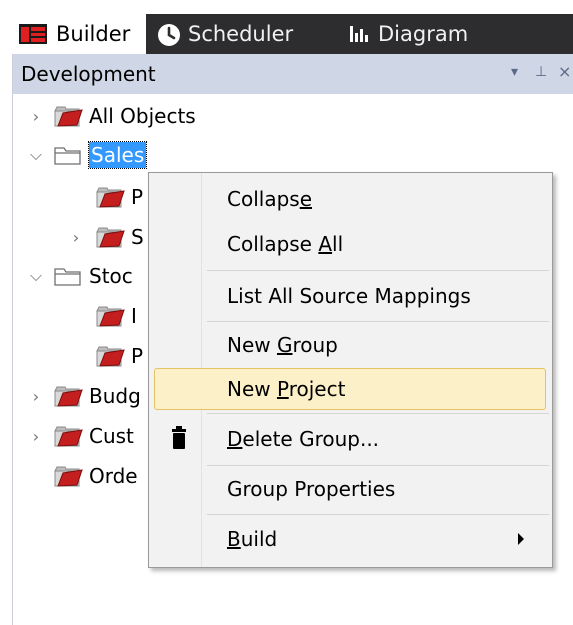 Image resolution: width=573 pixels, height=625 pixels. I want to click on trash-icon, so click(179, 437).